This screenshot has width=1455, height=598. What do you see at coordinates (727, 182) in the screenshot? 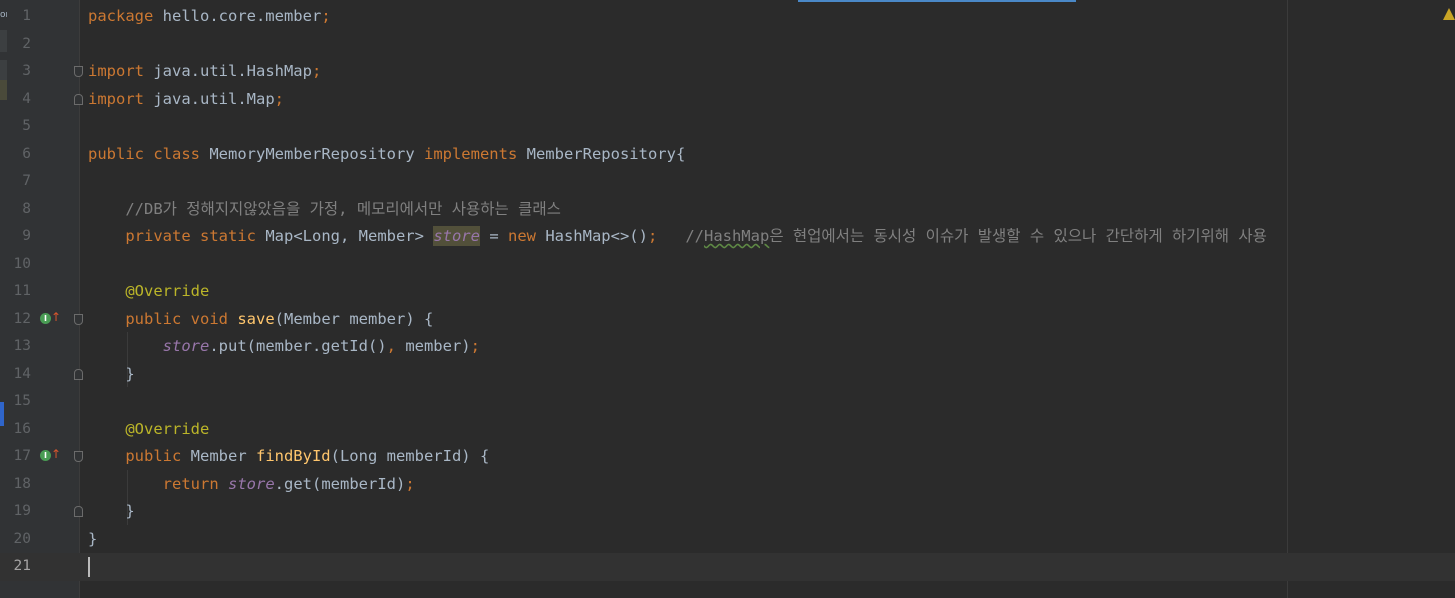
I see `code-line: 7` at bounding box center [727, 182].